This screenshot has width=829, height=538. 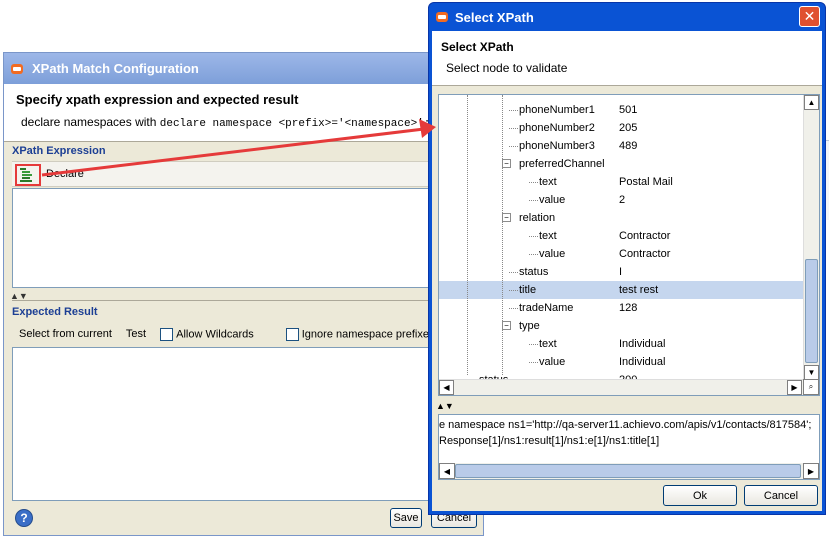 I want to click on tree-node-value: 501, so click(x=628, y=110).